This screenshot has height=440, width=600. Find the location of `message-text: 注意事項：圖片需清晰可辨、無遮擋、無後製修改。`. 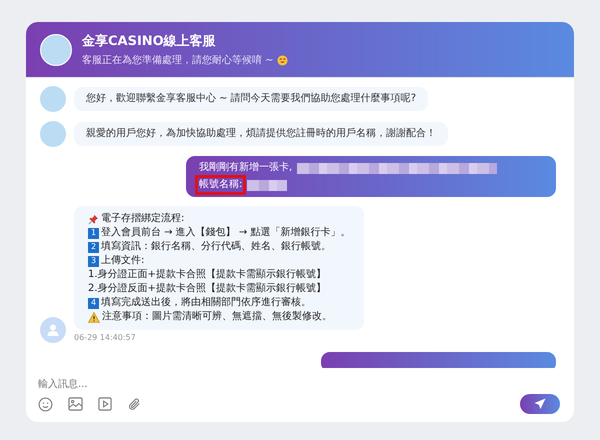

message-text: 注意事項：圖片需清晰可辨、無遮擋、無後製修改。 is located at coordinates (217, 317).